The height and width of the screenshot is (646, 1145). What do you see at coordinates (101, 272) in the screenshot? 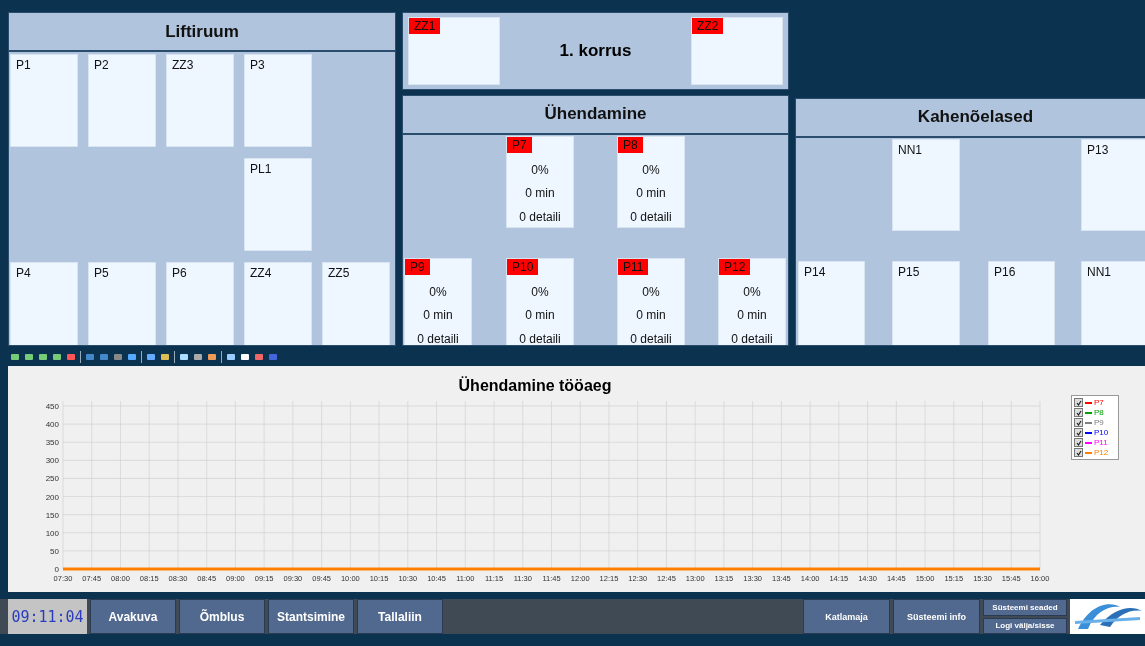
I see `machine-label: P5` at bounding box center [101, 272].